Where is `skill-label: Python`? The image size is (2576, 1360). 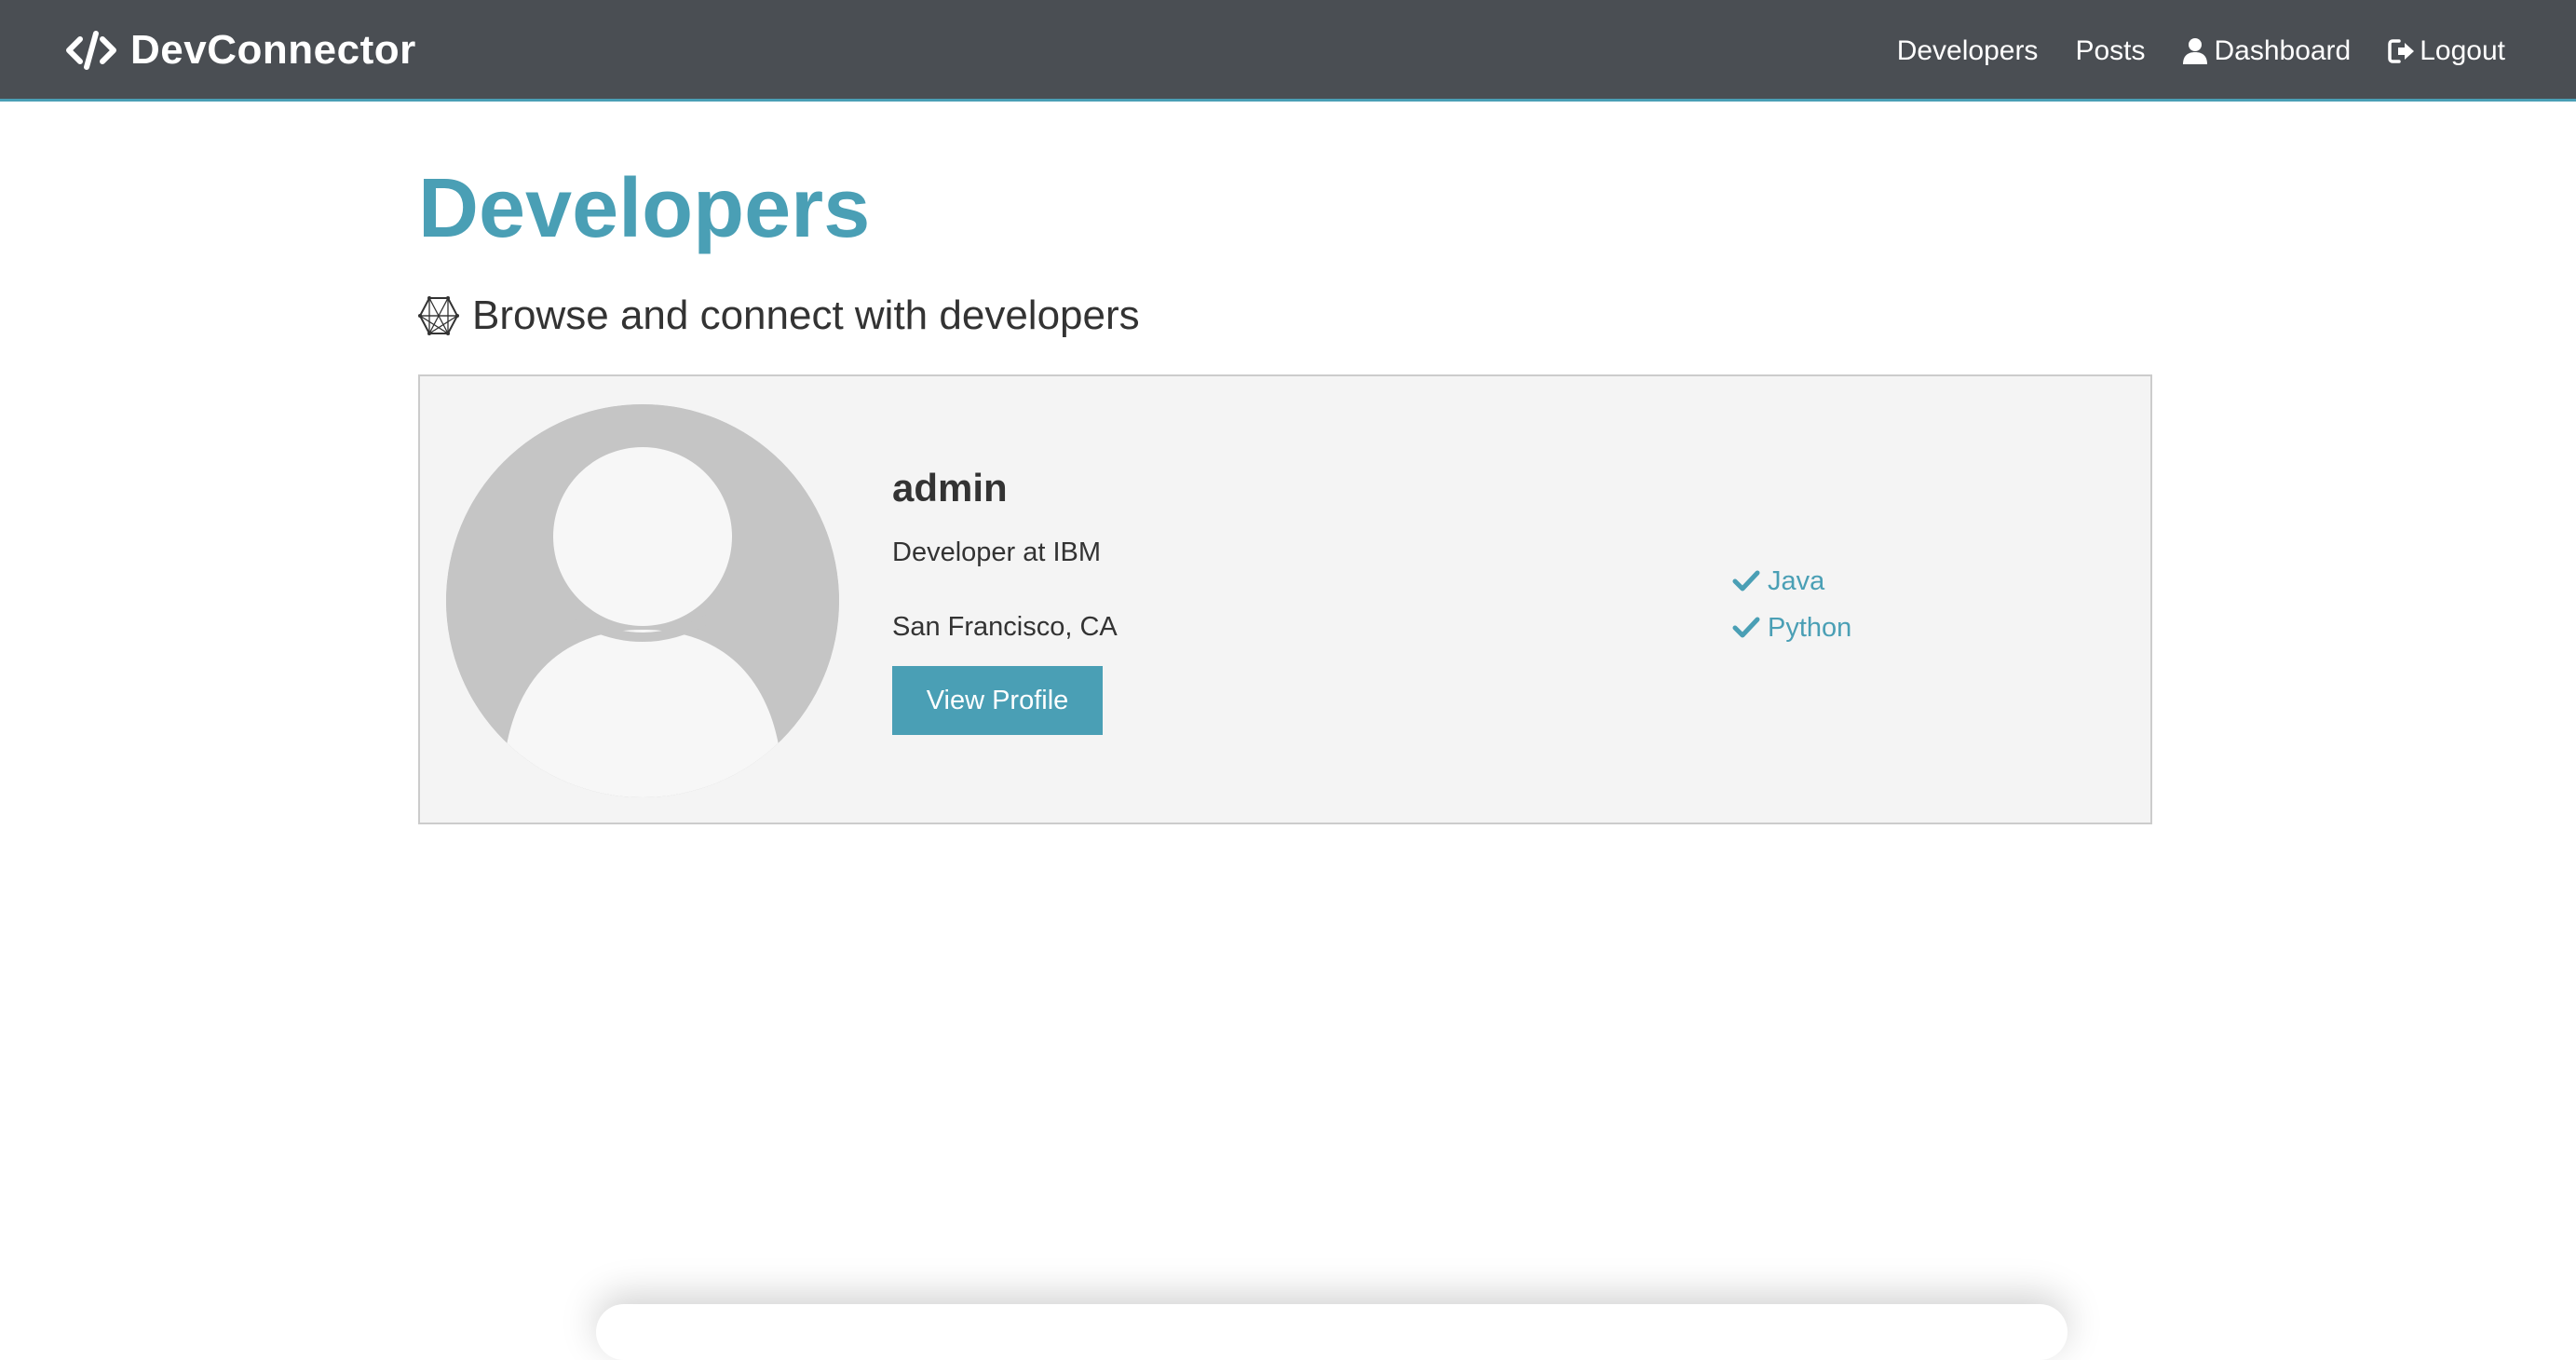
skill-label: Python is located at coordinates (1810, 627).